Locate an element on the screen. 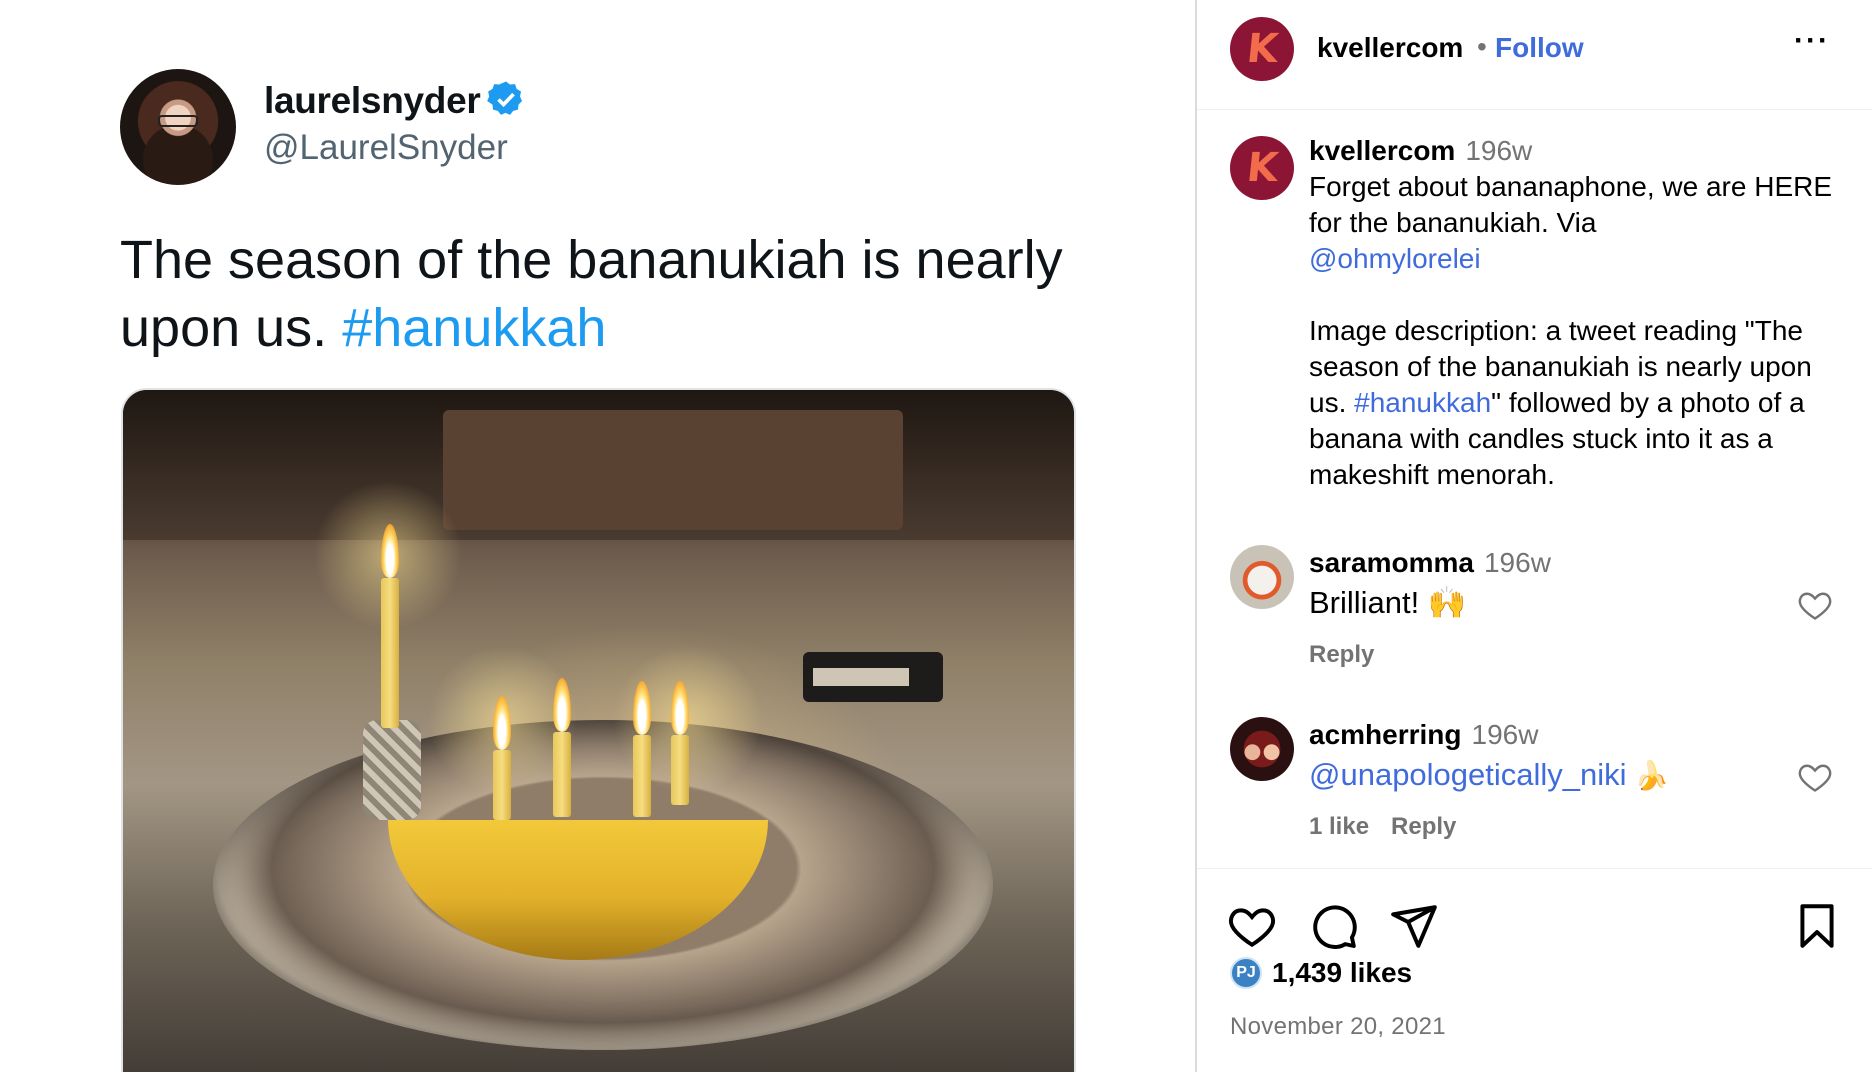 Image resolution: width=1872 pixels, height=1072 pixels. share-send-icon is located at coordinates (1414, 926).